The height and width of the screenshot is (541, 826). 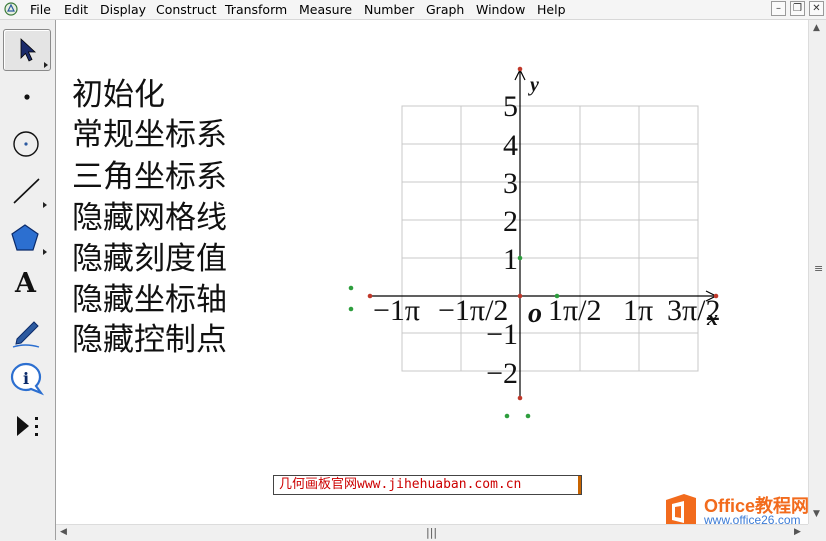 I want to click on x-tick-label: 1π/2, so click(x=574, y=310).